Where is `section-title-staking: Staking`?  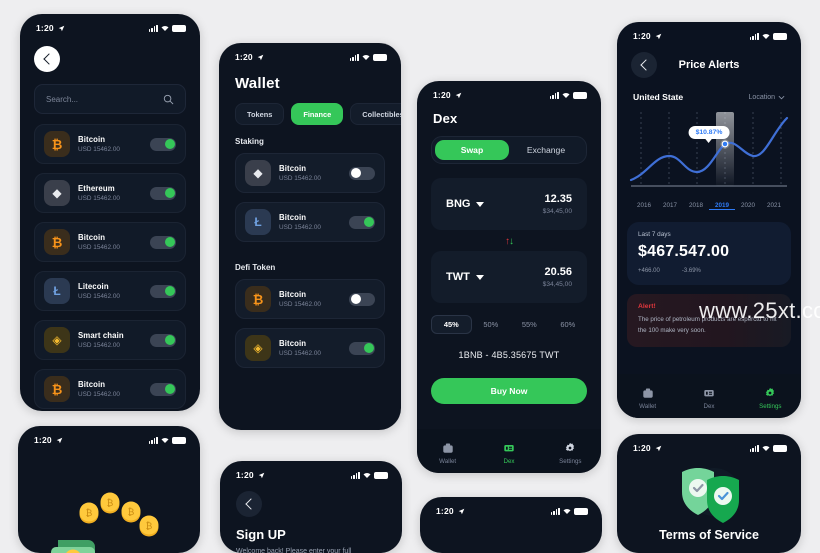 section-title-staking: Staking is located at coordinates (249, 141).